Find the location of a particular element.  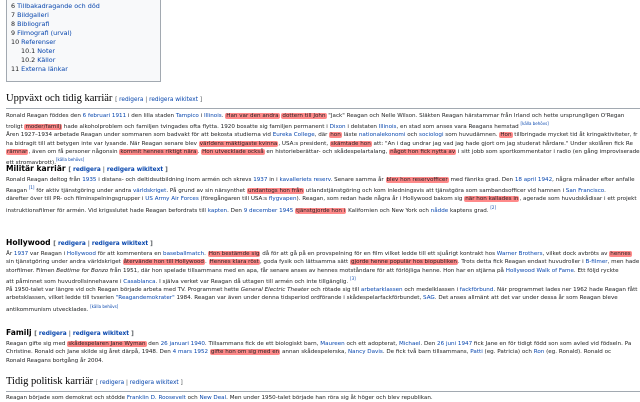

toc-item: 10 Referenser is located at coordinates (83, 42).